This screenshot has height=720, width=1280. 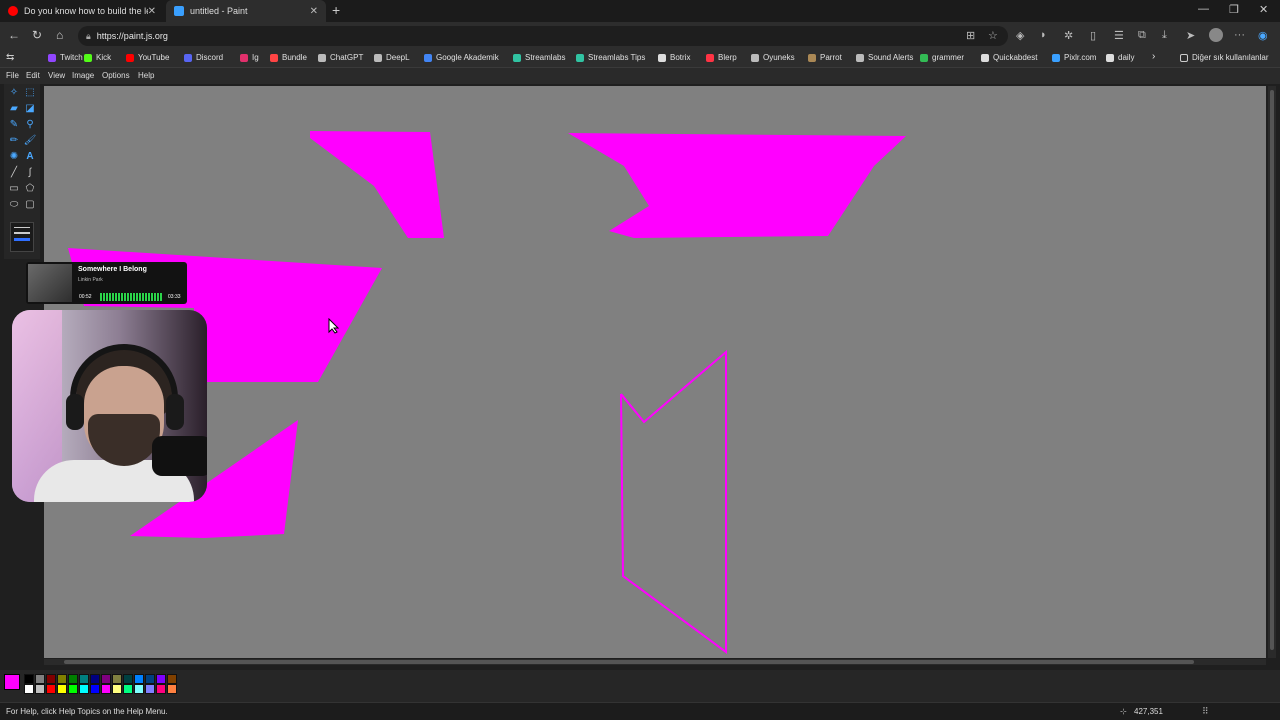 What do you see at coordinates (336, 10) in the screenshot?
I see `new-tab-button: +` at bounding box center [336, 10].